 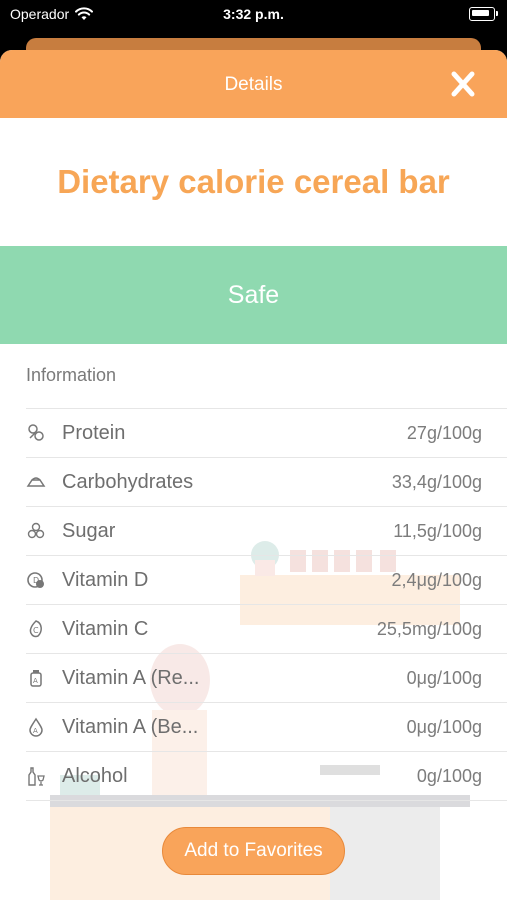 What do you see at coordinates (128, 482) in the screenshot?
I see `nutrient-label: Carbohydrates` at bounding box center [128, 482].